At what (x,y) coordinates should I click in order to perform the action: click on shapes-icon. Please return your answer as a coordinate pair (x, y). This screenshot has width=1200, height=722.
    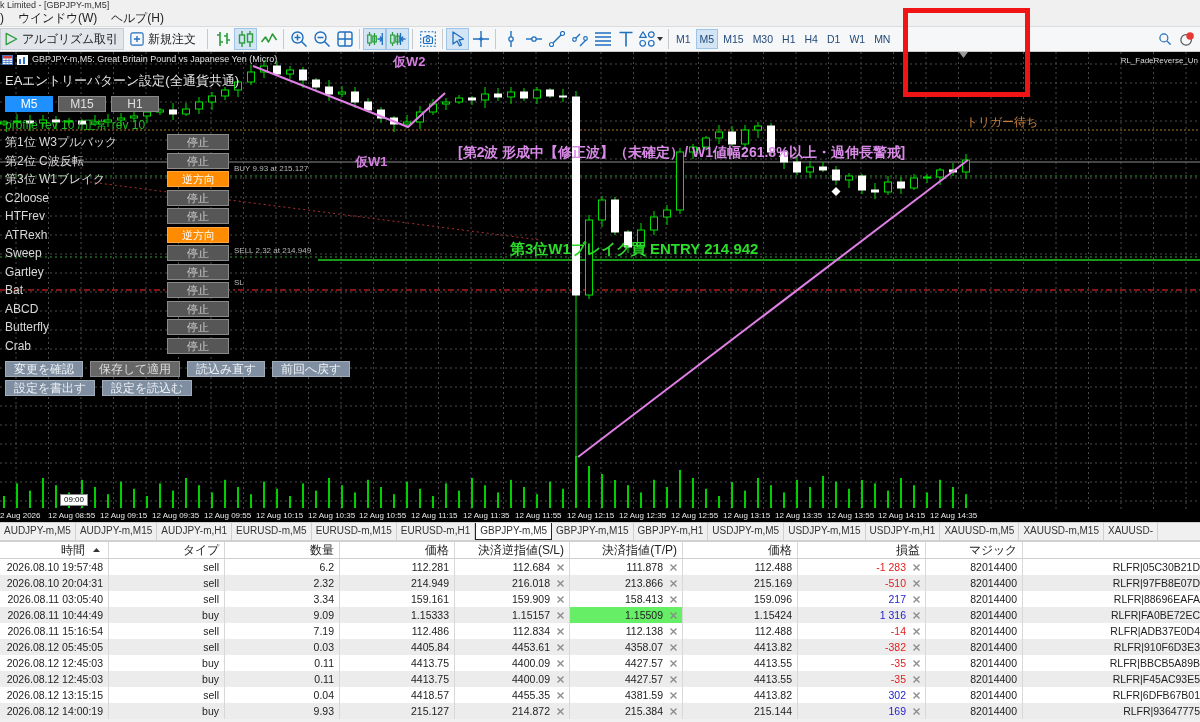
    Looking at the image, I should click on (647, 39).